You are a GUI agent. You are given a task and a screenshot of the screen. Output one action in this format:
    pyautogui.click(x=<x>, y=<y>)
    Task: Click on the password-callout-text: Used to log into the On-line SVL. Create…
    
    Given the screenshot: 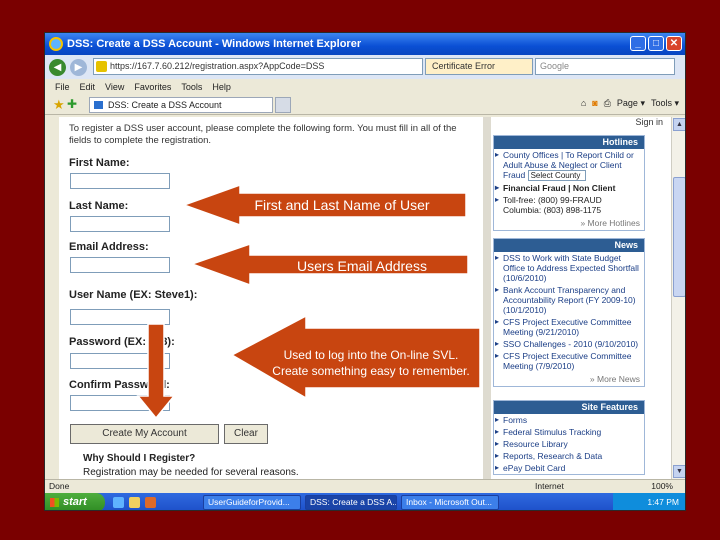 What is the action you would take?
    pyautogui.click(x=371, y=363)
    